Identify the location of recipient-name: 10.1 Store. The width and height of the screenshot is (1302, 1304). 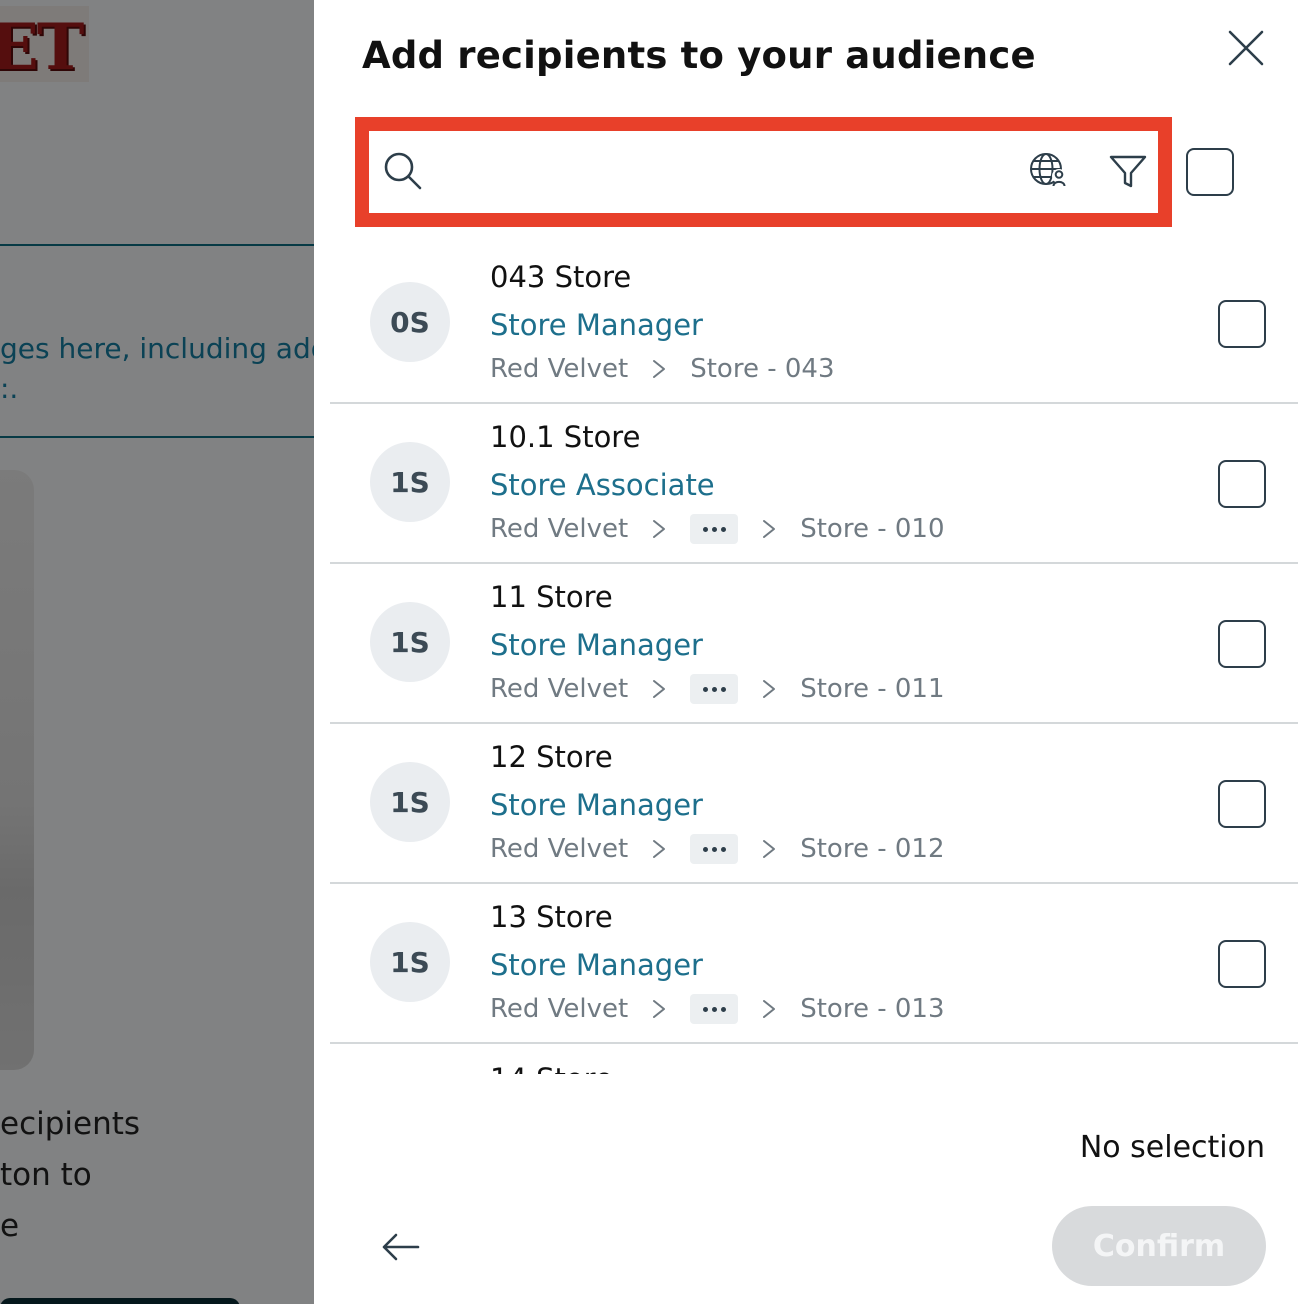
(565, 437).